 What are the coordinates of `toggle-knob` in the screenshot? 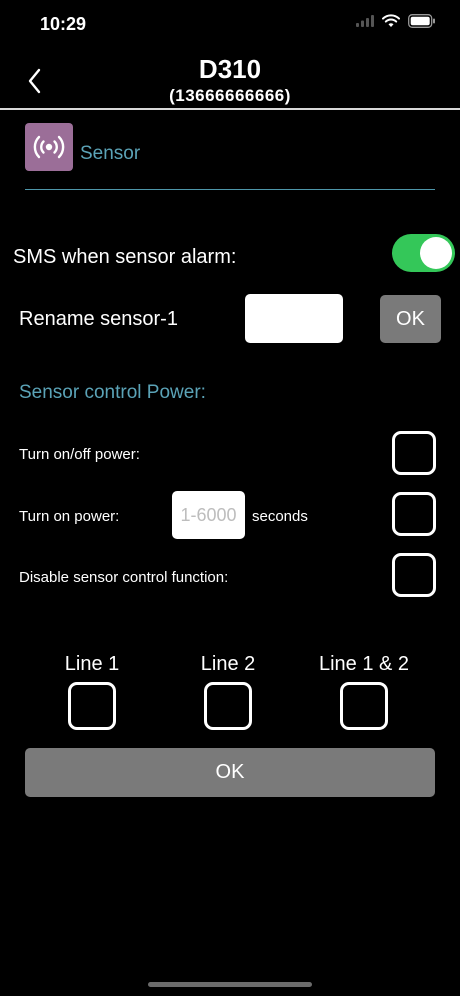 It's located at (436, 253).